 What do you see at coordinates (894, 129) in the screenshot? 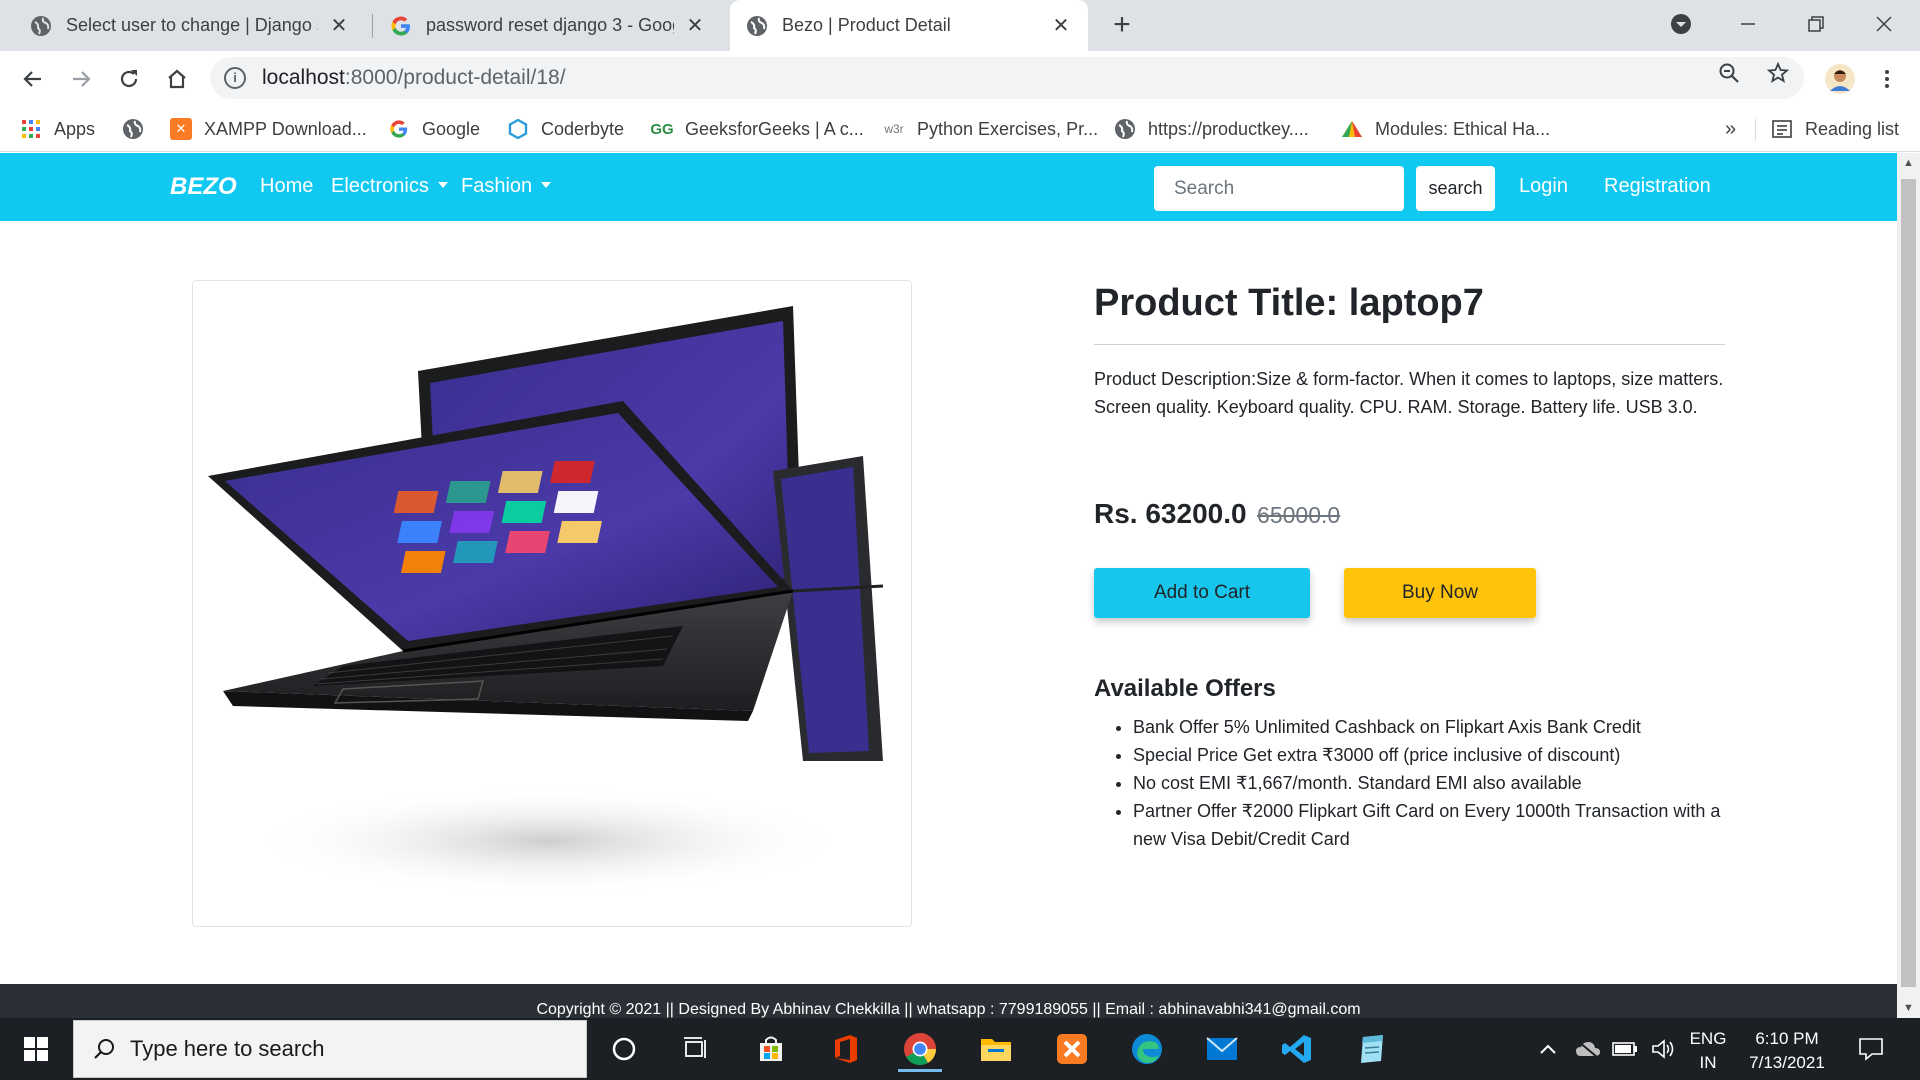
I see `w3resource-icon: w3r` at bounding box center [894, 129].